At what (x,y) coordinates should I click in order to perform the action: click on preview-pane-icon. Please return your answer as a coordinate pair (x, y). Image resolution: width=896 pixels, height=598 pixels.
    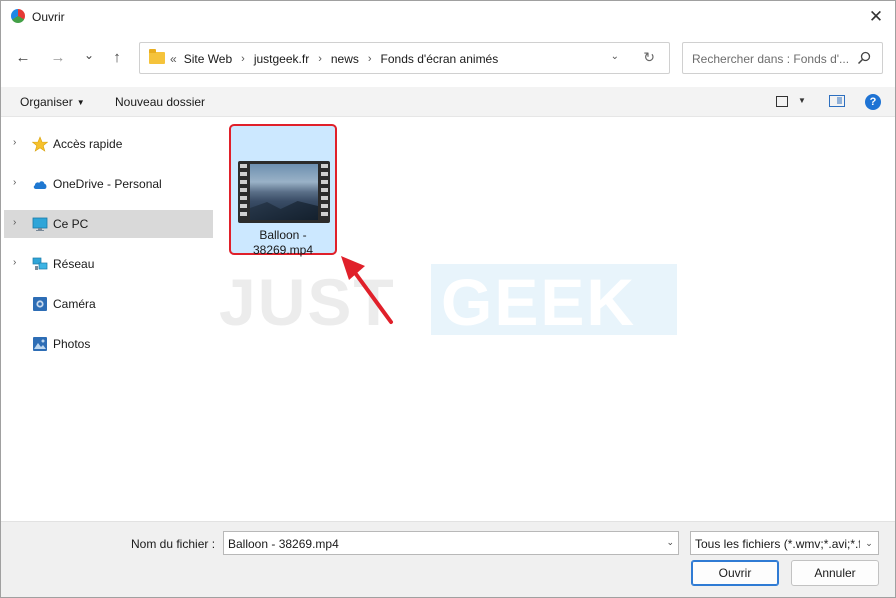
    Looking at the image, I should click on (837, 101).